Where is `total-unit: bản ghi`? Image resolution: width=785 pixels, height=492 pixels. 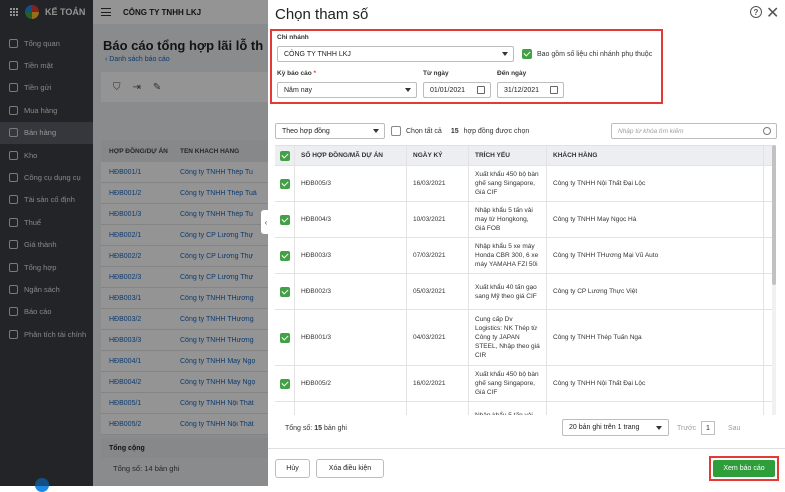
total-unit: bản ghi is located at coordinates (335, 428).